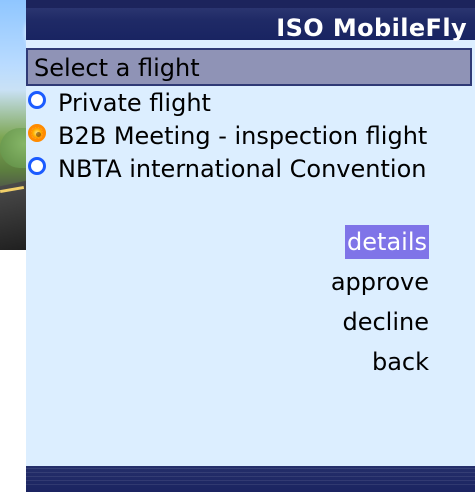  I want to click on section-title: Select a flight, so click(117, 68).